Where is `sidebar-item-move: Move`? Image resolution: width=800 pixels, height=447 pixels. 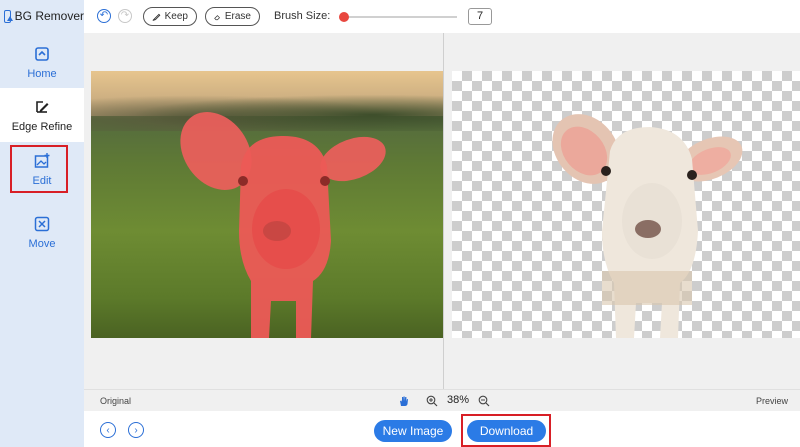
sidebar-item-move: Move is located at coordinates (42, 232).